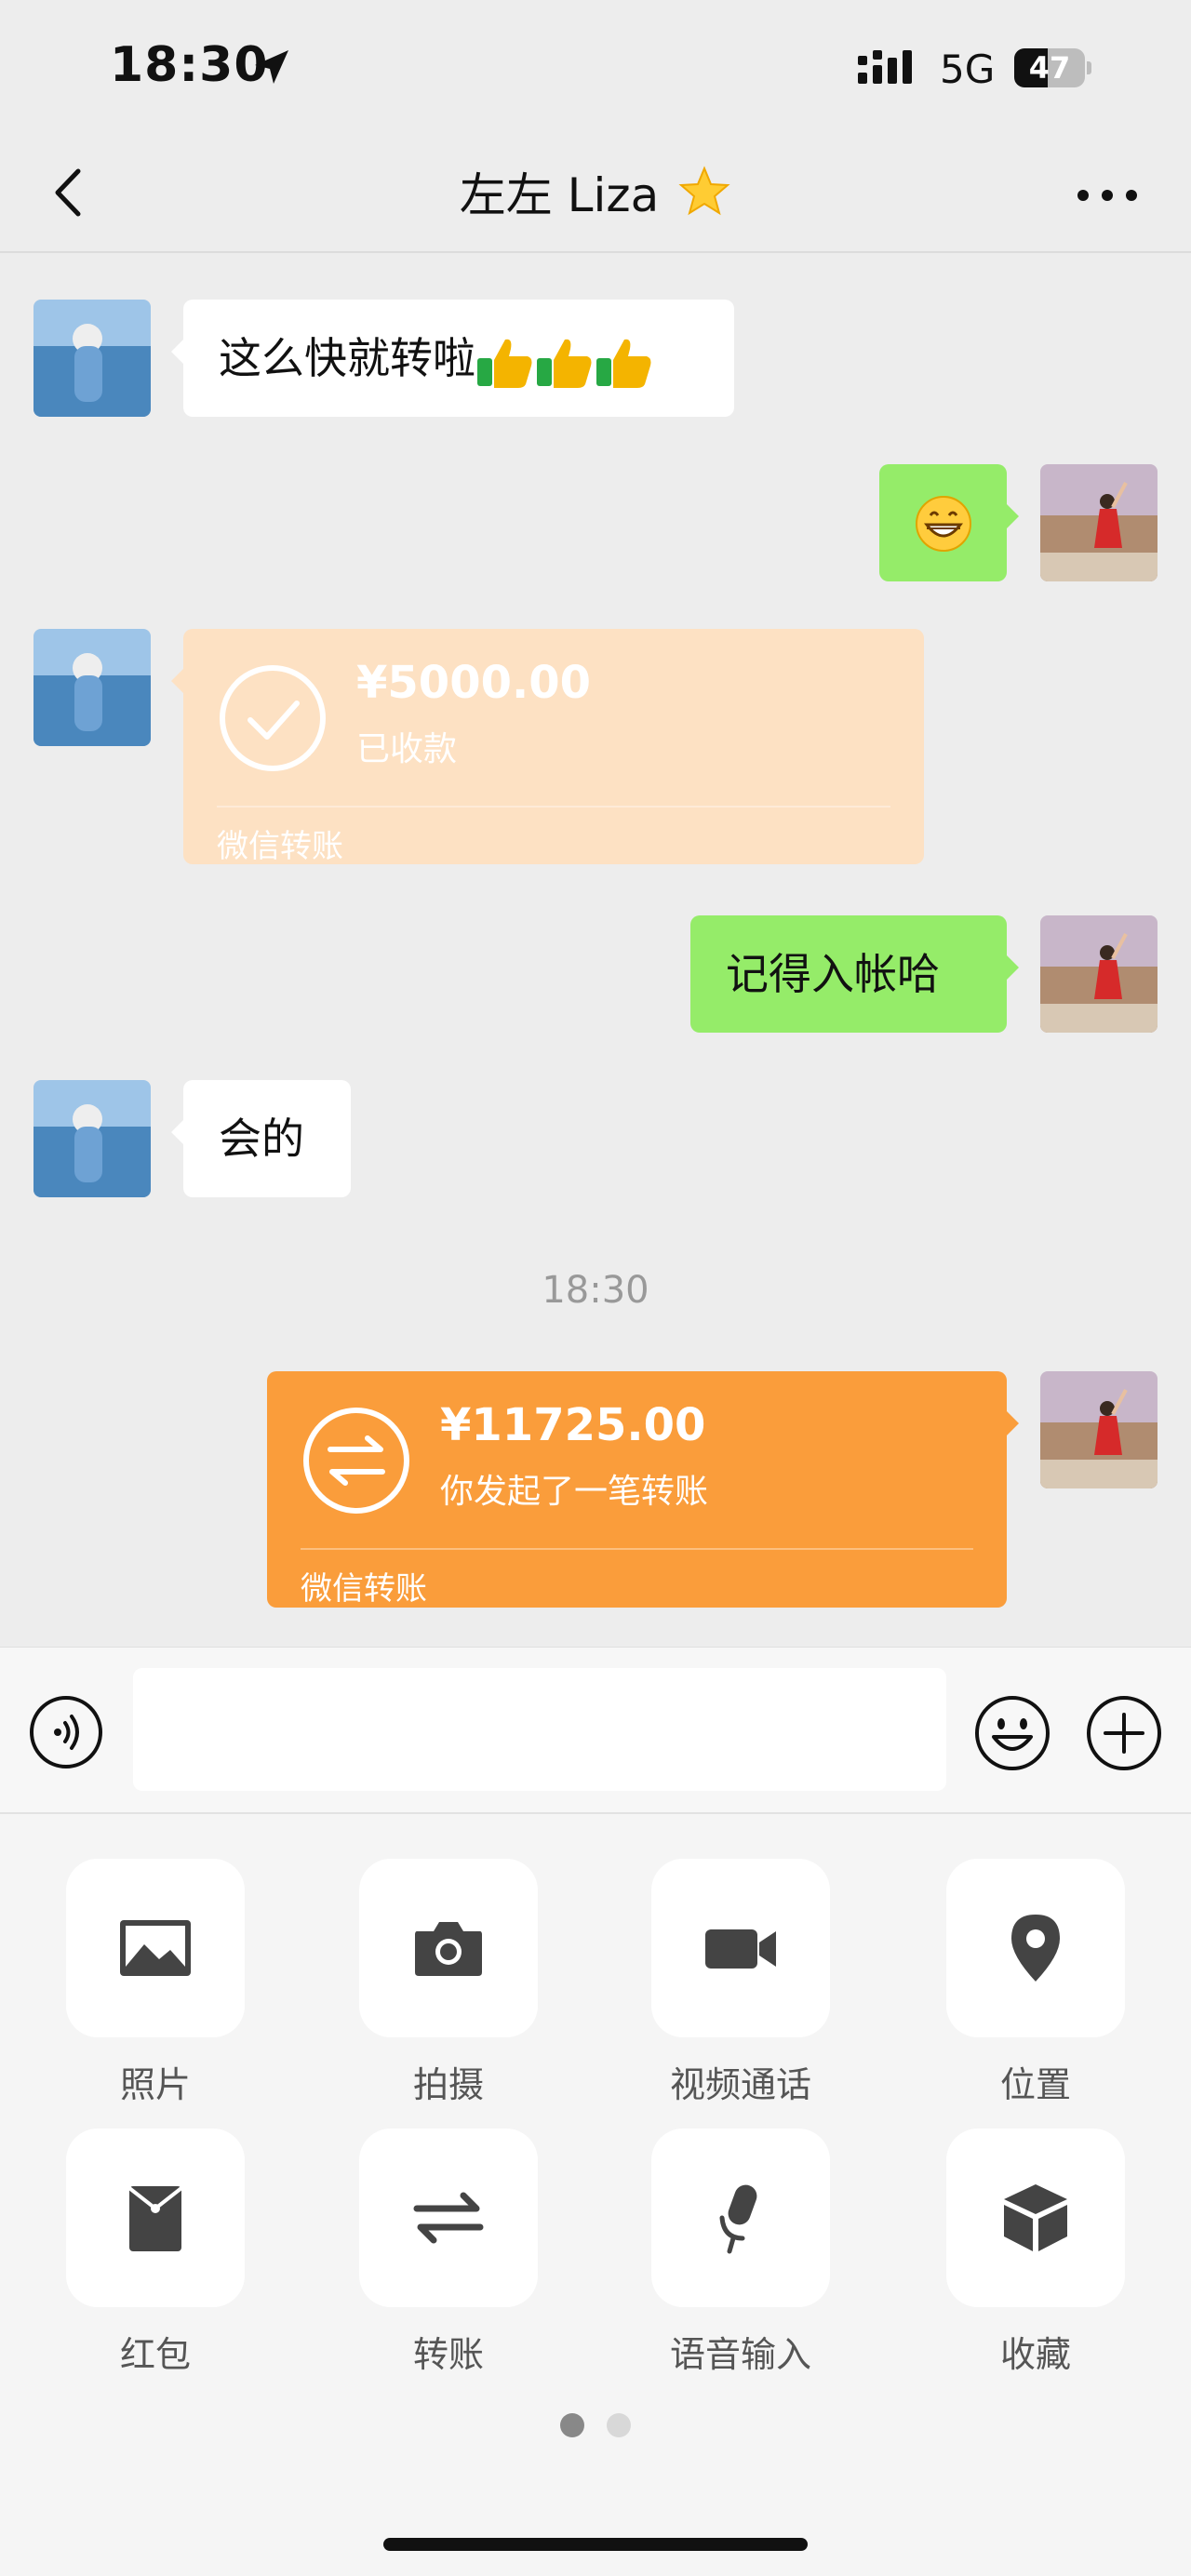 The width and height of the screenshot is (1191, 2576). I want to click on panel-item-transfer: 转账, so click(448, 2252).